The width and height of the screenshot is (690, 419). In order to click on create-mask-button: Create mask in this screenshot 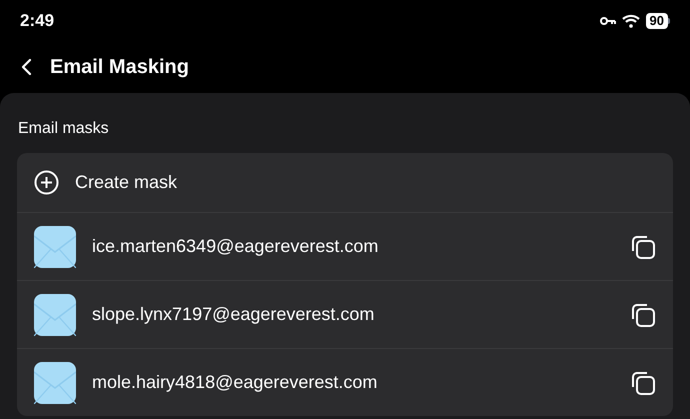, I will do `click(345, 182)`.